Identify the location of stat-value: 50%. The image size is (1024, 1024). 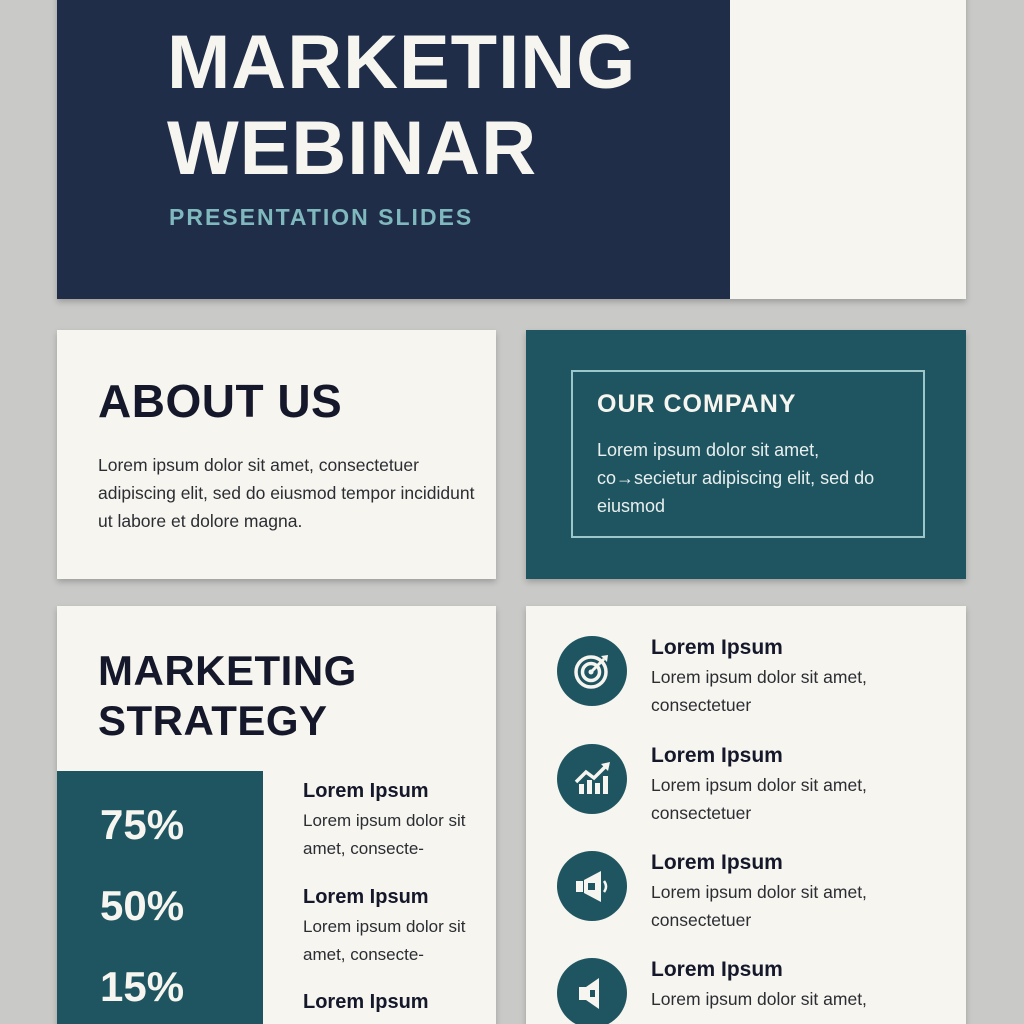
(142, 905).